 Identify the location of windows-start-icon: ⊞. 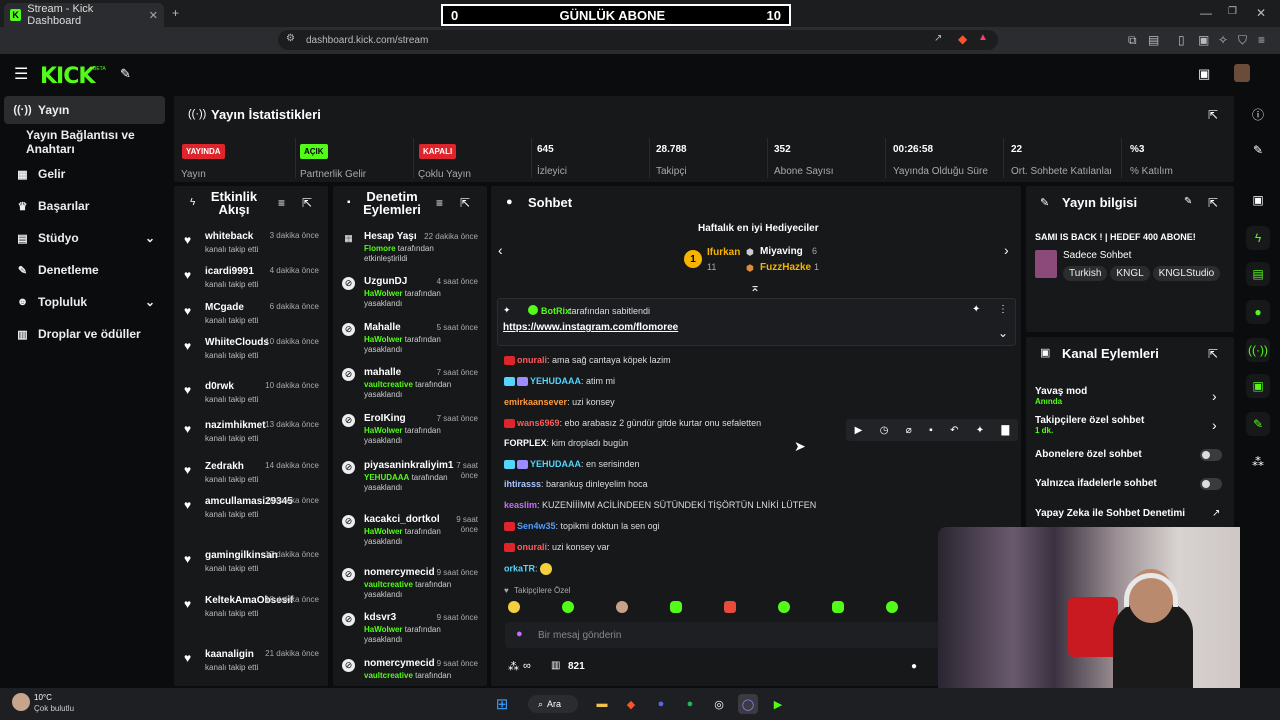
(502, 704).